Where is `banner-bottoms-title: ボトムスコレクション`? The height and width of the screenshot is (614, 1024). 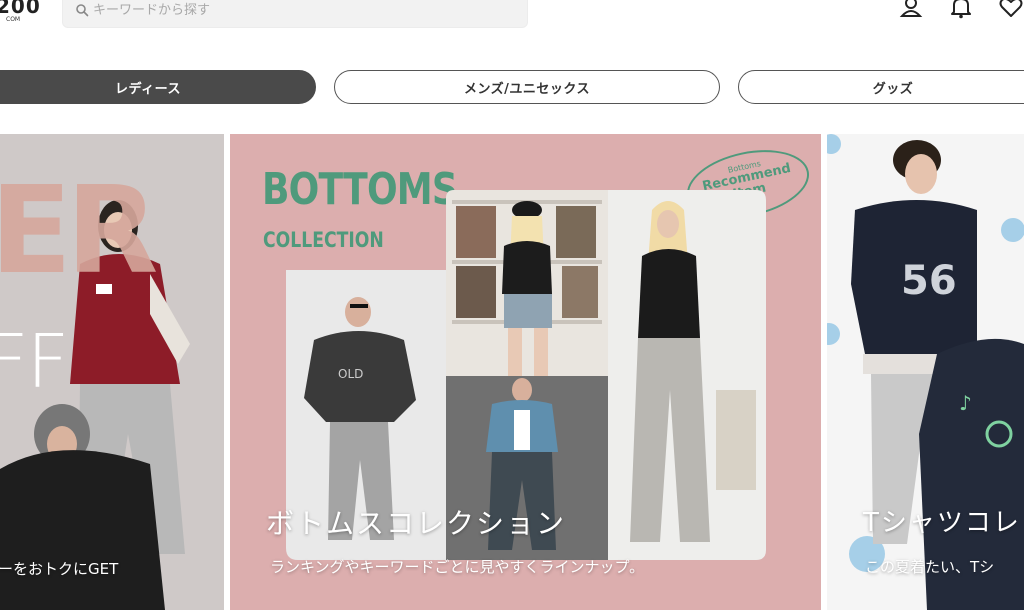 banner-bottoms-title: ボトムスコレクション is located at coordinates (416, 523).